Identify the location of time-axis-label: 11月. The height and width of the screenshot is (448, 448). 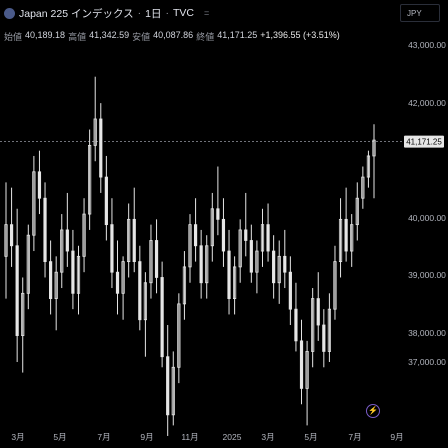
(189, 437).